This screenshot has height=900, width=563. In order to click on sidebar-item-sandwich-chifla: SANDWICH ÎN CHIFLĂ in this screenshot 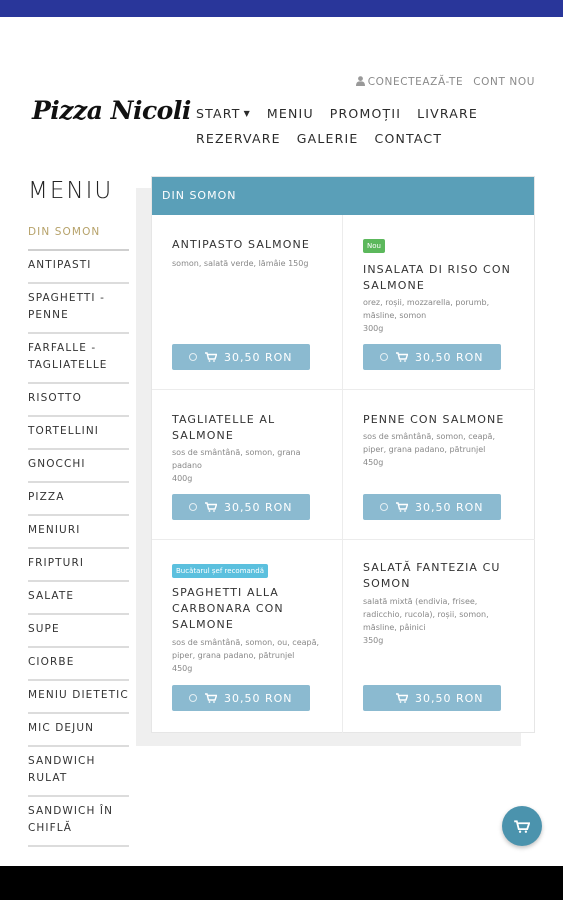, I will do `click(78, 822)`.